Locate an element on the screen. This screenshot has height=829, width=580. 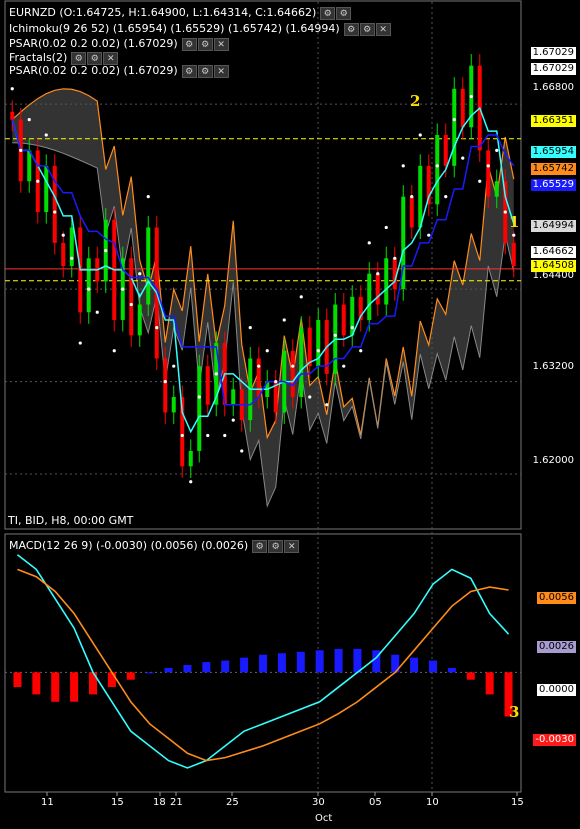
macd-label-osma: 0.0026 is located at coordinates (556, 647).